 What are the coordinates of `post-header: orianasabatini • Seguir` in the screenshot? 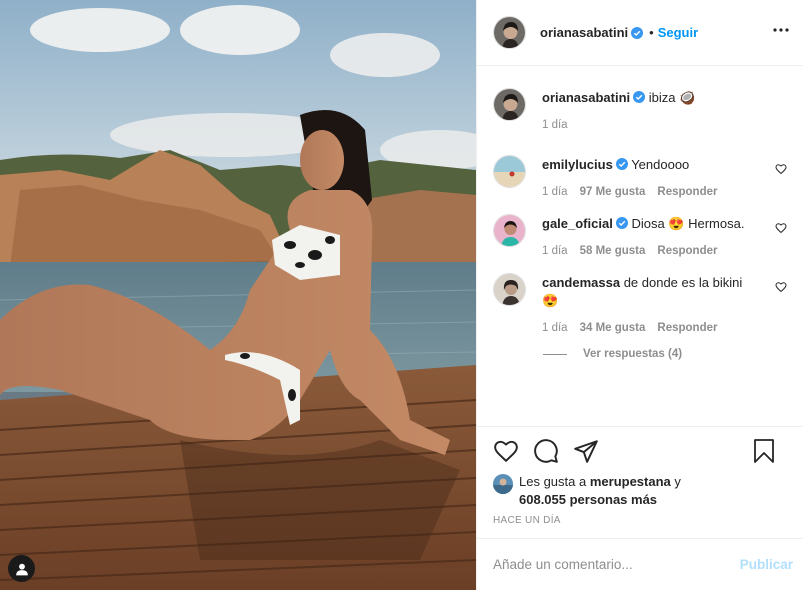 It's located at (640, 33).